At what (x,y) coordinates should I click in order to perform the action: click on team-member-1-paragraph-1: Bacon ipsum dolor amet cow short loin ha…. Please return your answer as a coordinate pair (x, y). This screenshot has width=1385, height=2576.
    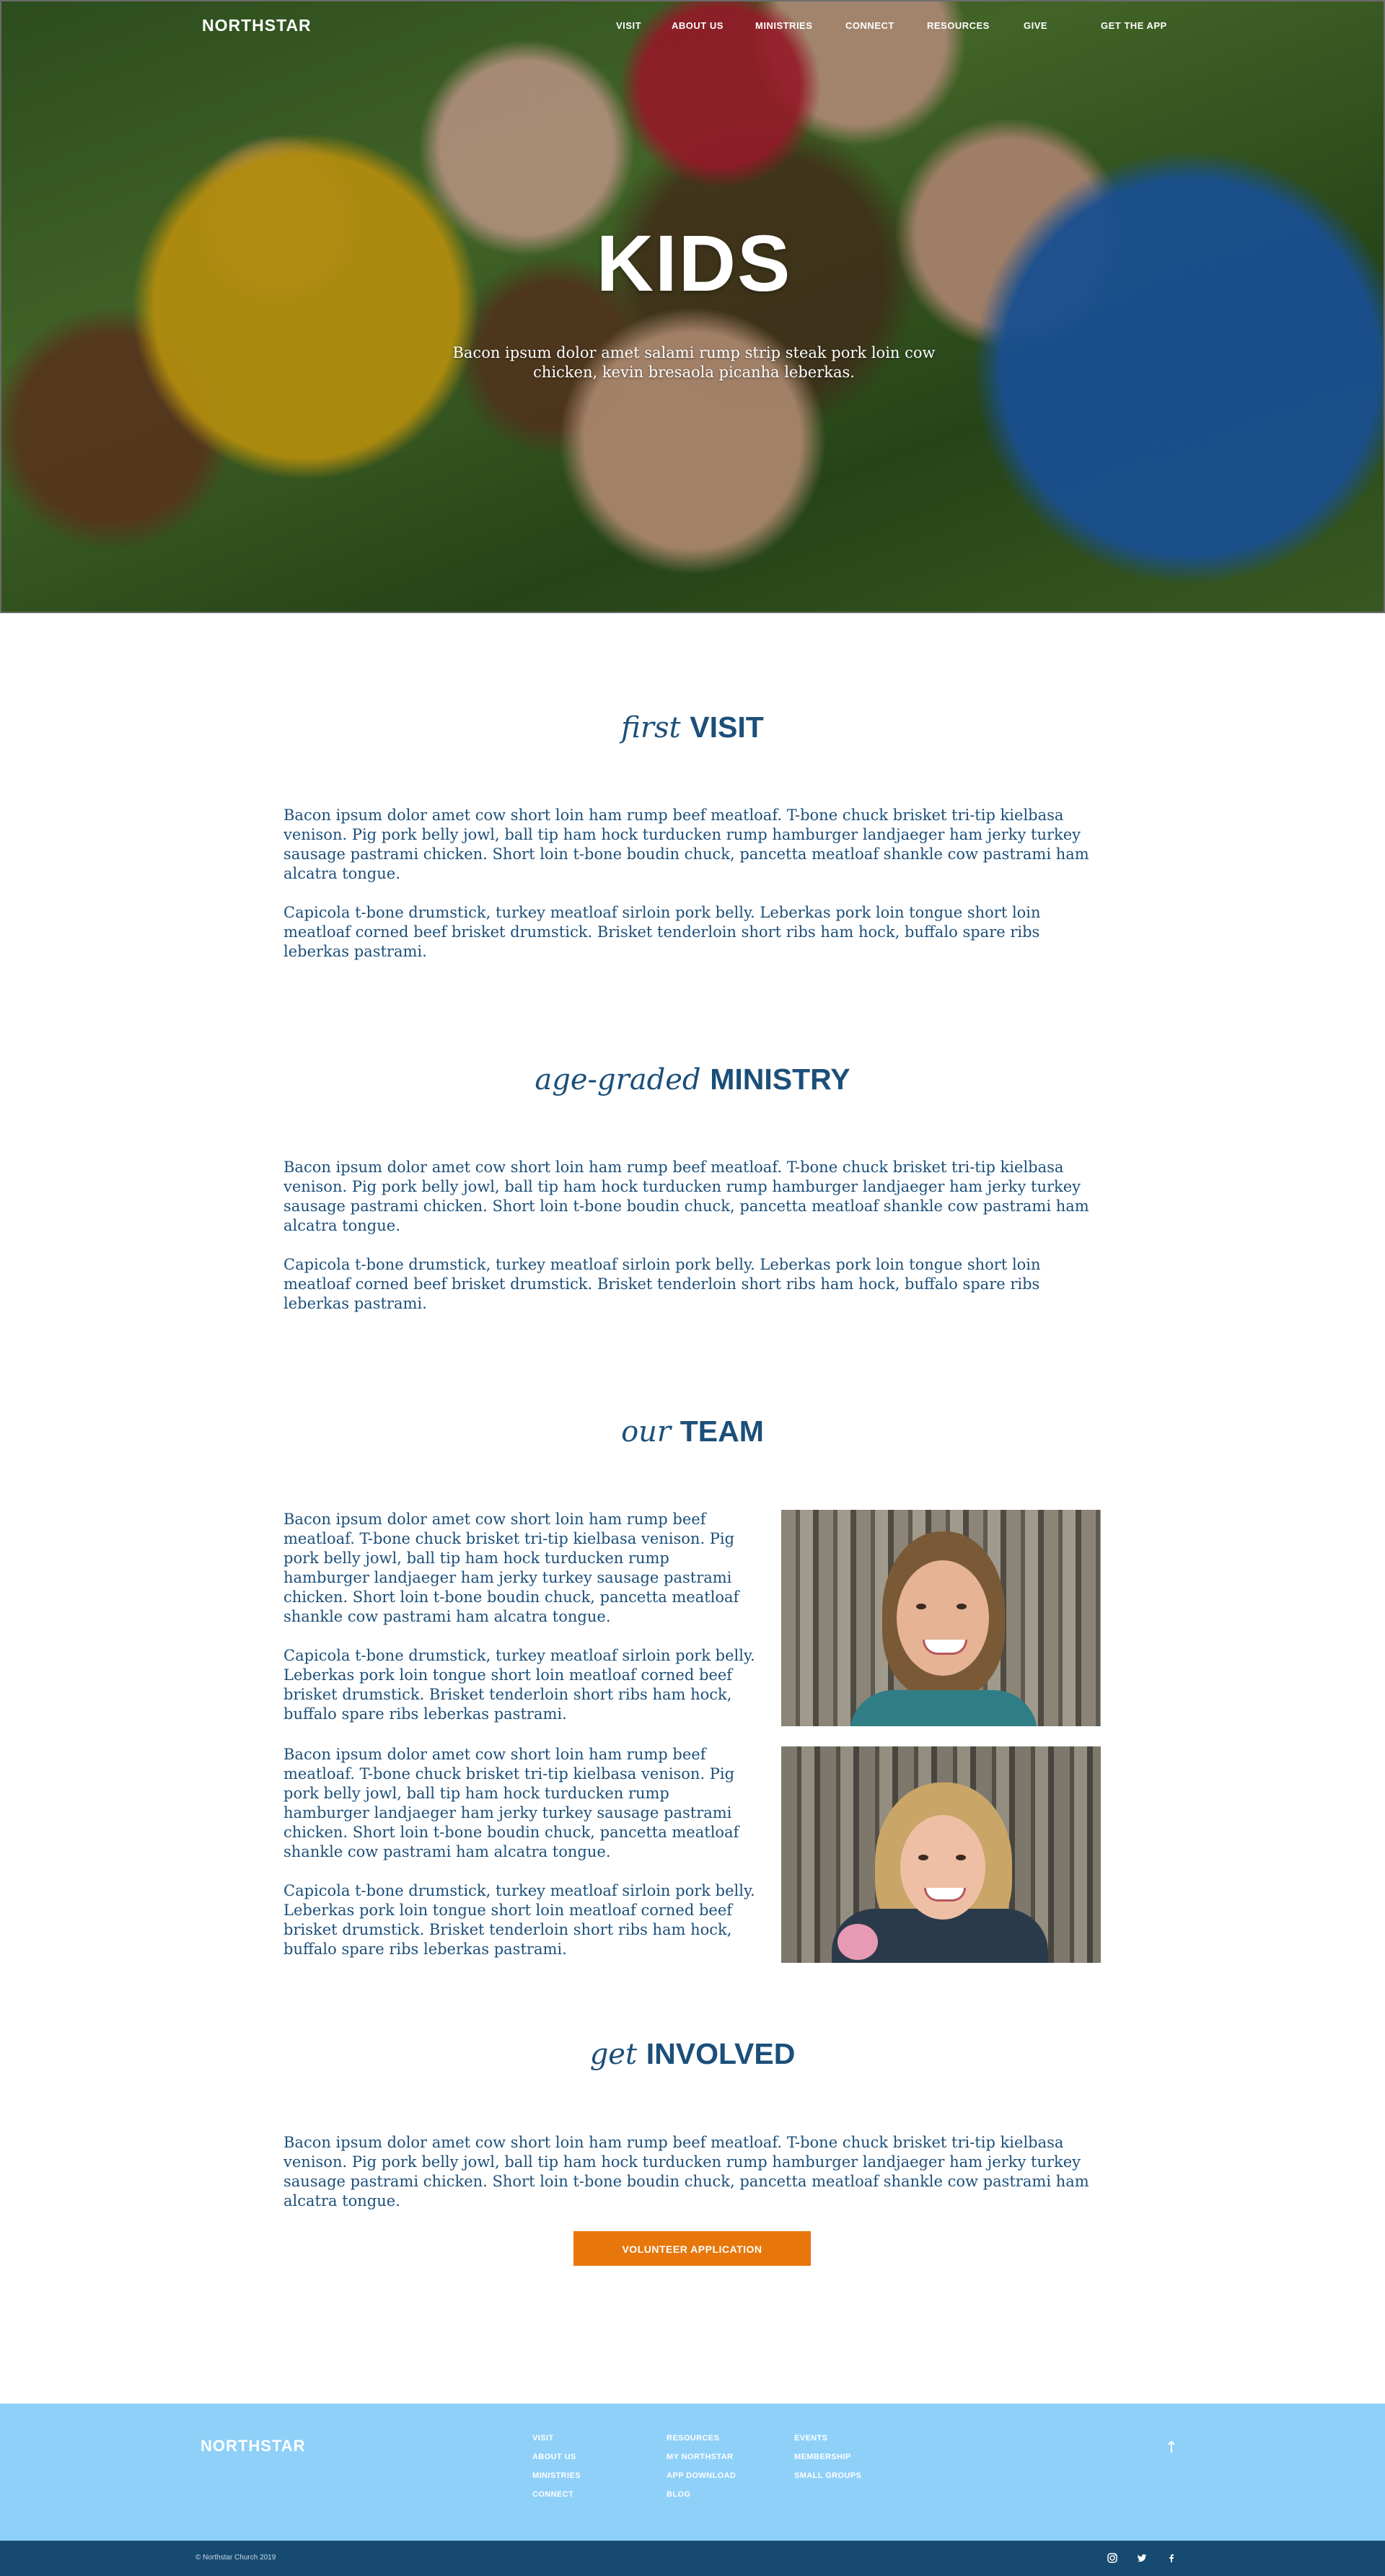
    Looking at the image, I should click on (511, 1568).